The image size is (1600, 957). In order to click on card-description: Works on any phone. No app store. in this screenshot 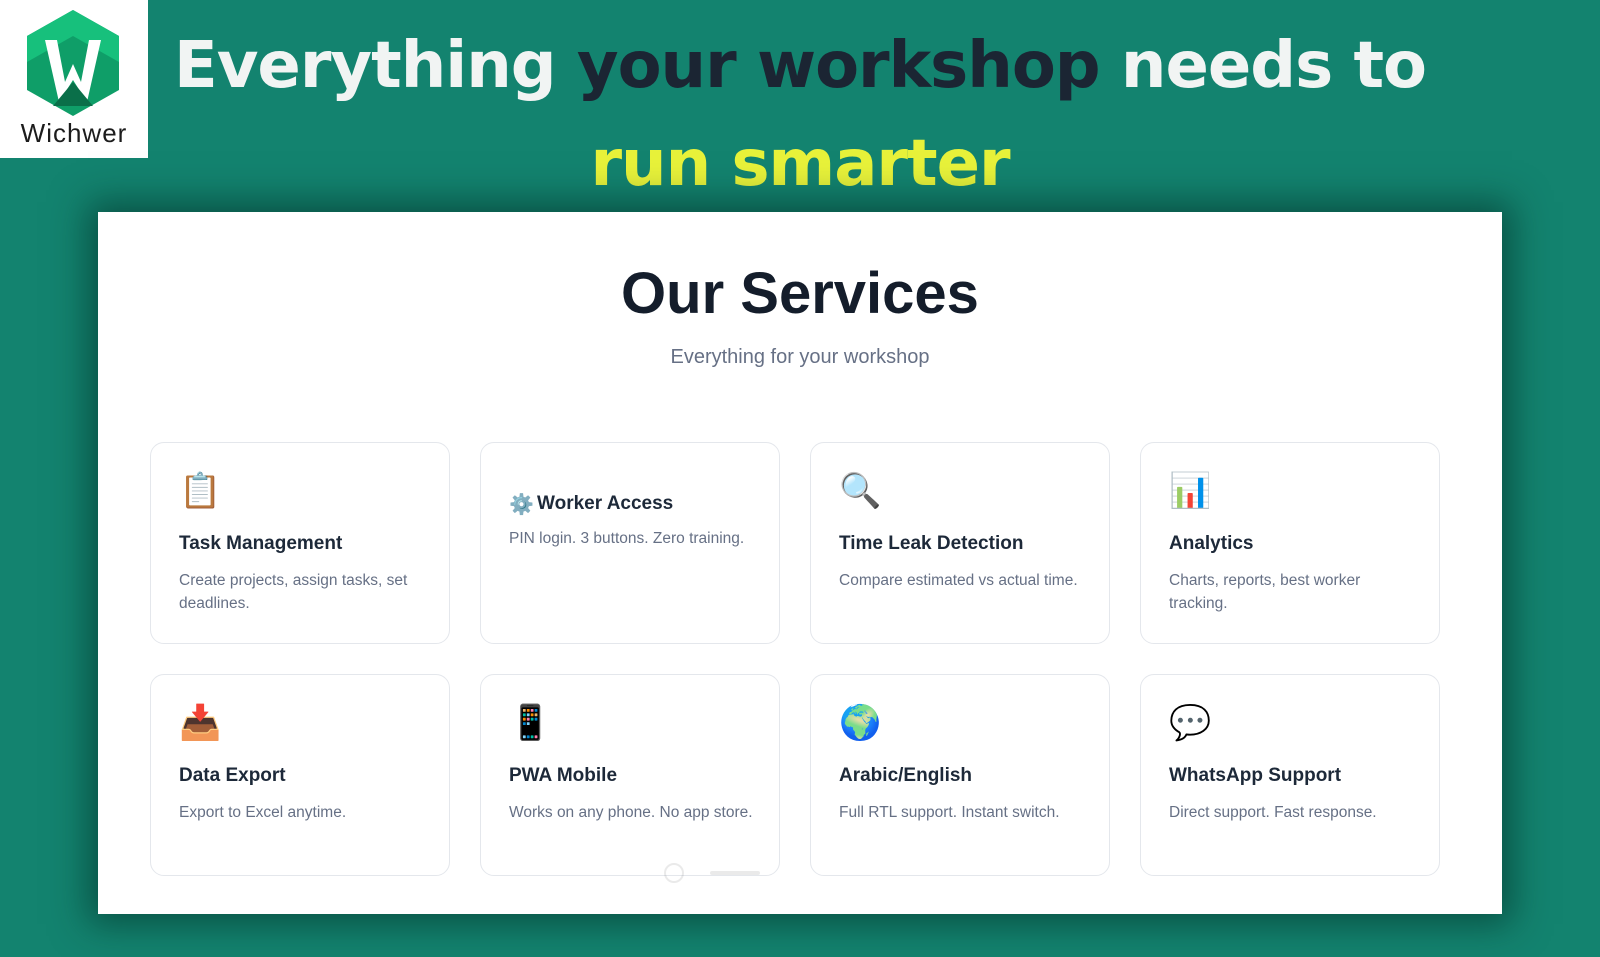, I will do `click(631, 812)`.